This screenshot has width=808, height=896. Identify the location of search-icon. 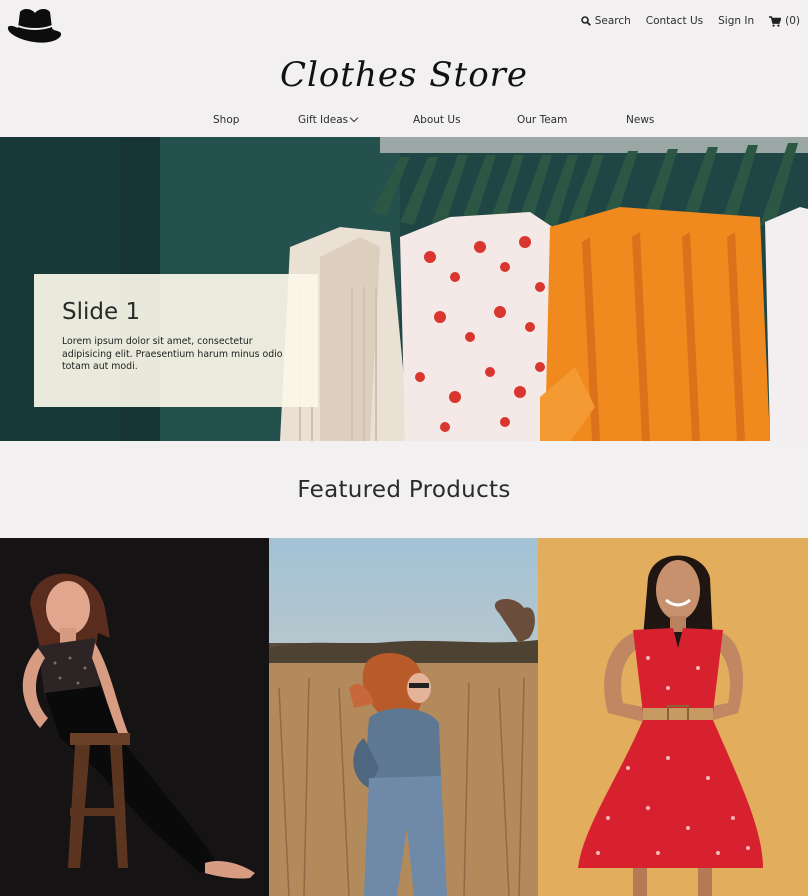
(585, 21).